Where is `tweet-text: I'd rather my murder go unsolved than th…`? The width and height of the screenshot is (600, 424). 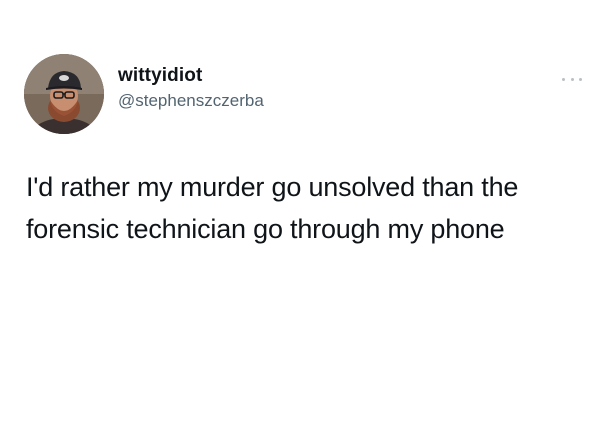
tweet-text: I'd rather my murder go unsolved than th… is located at coordinates (272, 208).